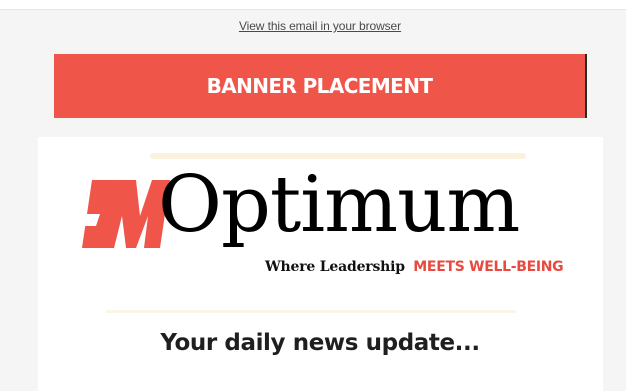  Describe the element at coordinates (339, 205) in the screenshot. I see `logo-wordmark: Optimum` at that location.